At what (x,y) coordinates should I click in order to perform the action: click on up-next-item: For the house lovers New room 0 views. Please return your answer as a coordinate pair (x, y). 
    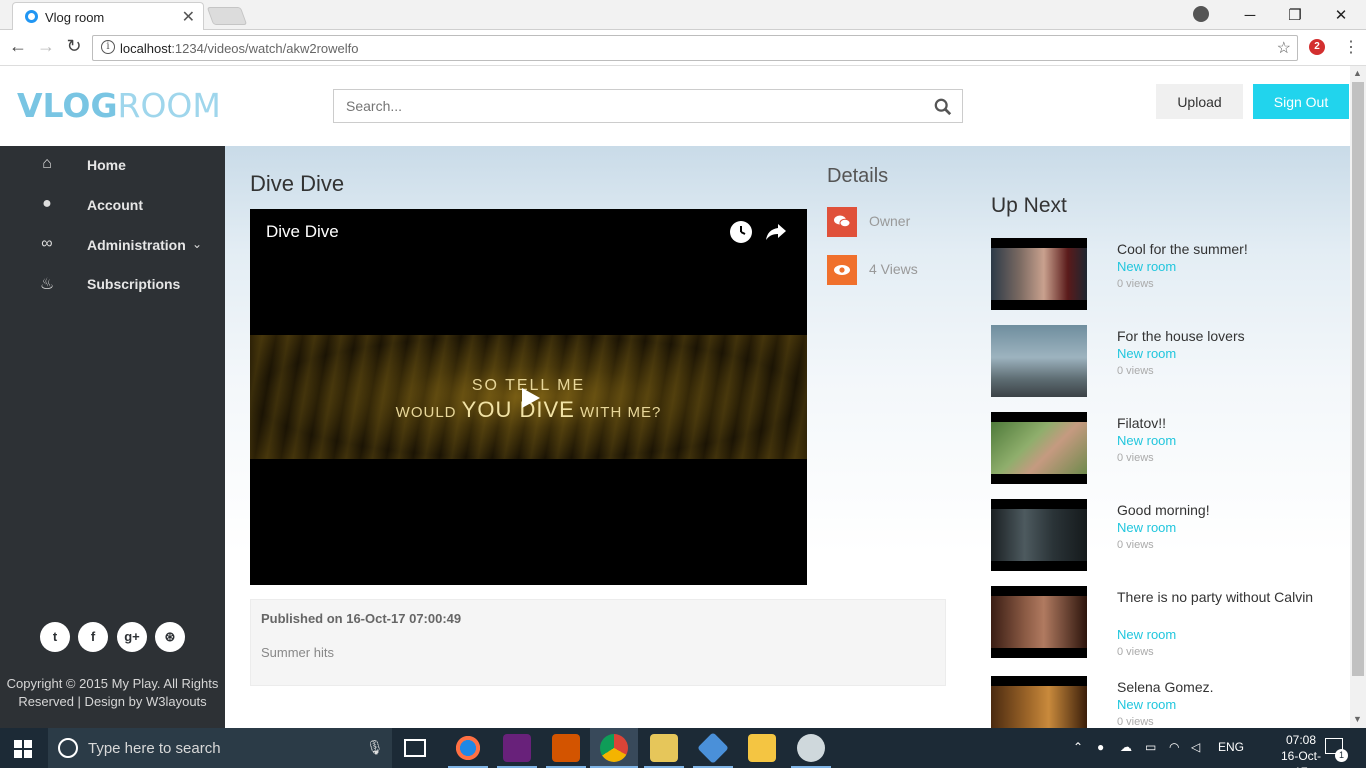
    Looking at the image, I should click on (1161, 361).